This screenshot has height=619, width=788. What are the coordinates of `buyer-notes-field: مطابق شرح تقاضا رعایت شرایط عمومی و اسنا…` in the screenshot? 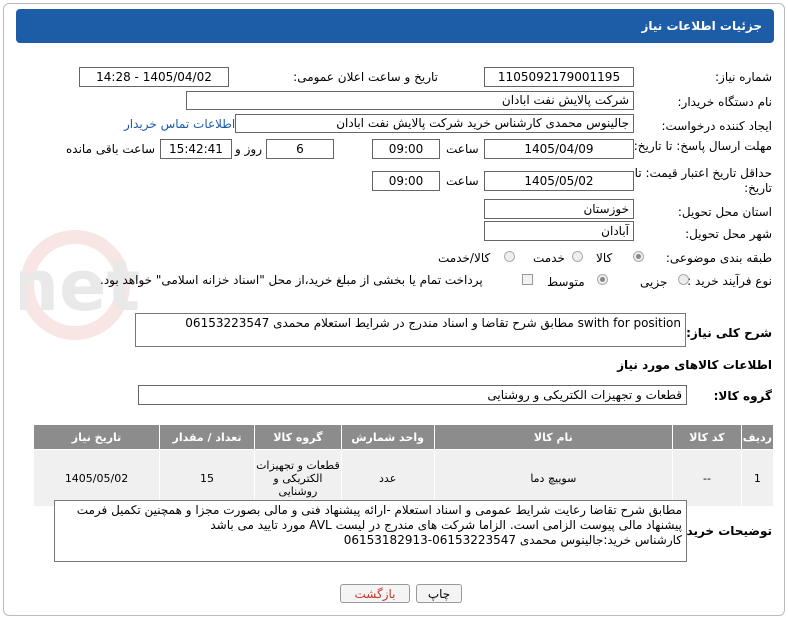 It's located at (370, 531).